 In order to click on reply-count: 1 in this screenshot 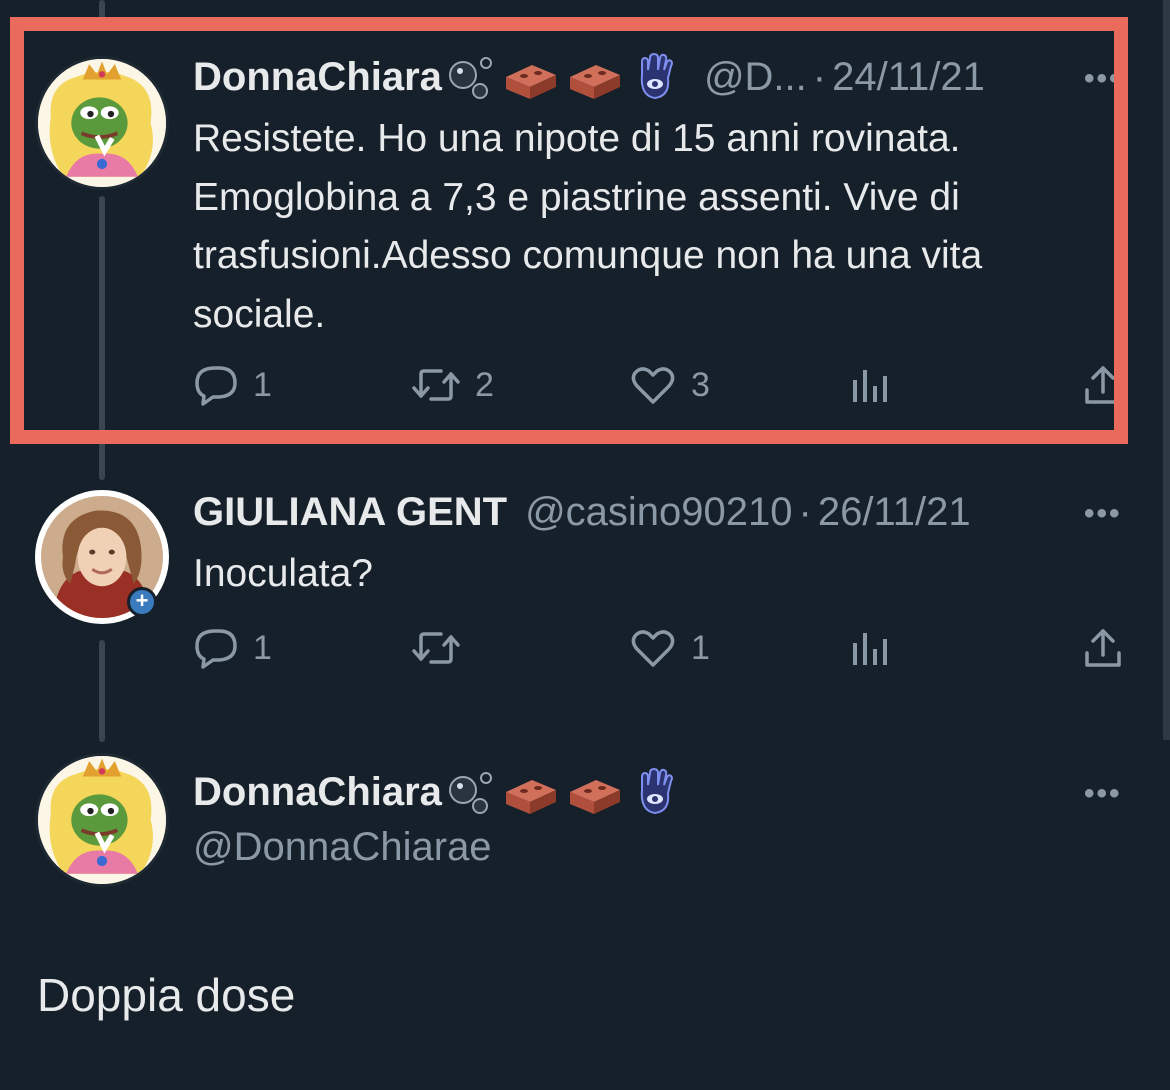, I will do `click(262, 647)`.